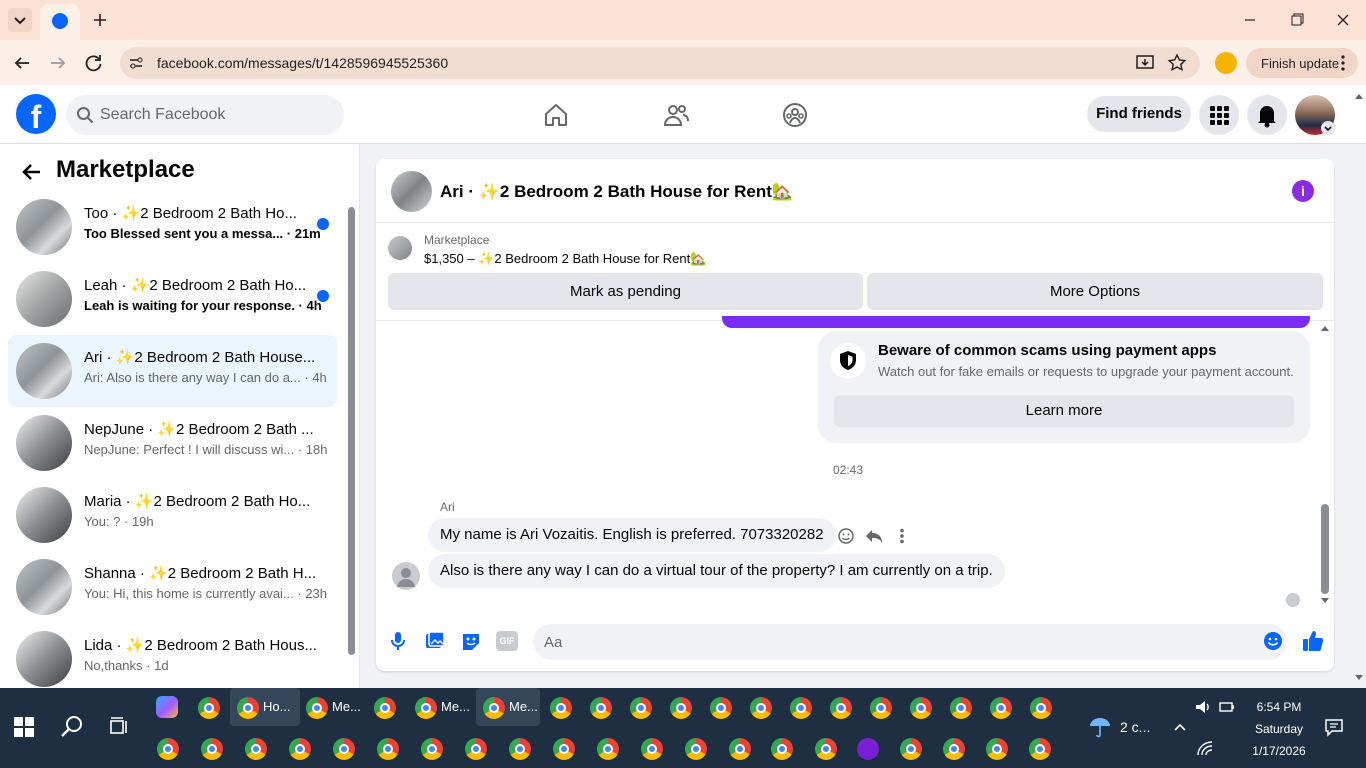 This screenshot has width=1366, height=768. Describe the element at coordinates (58, 63) in the screenshot. I see `forward-button` at that location.